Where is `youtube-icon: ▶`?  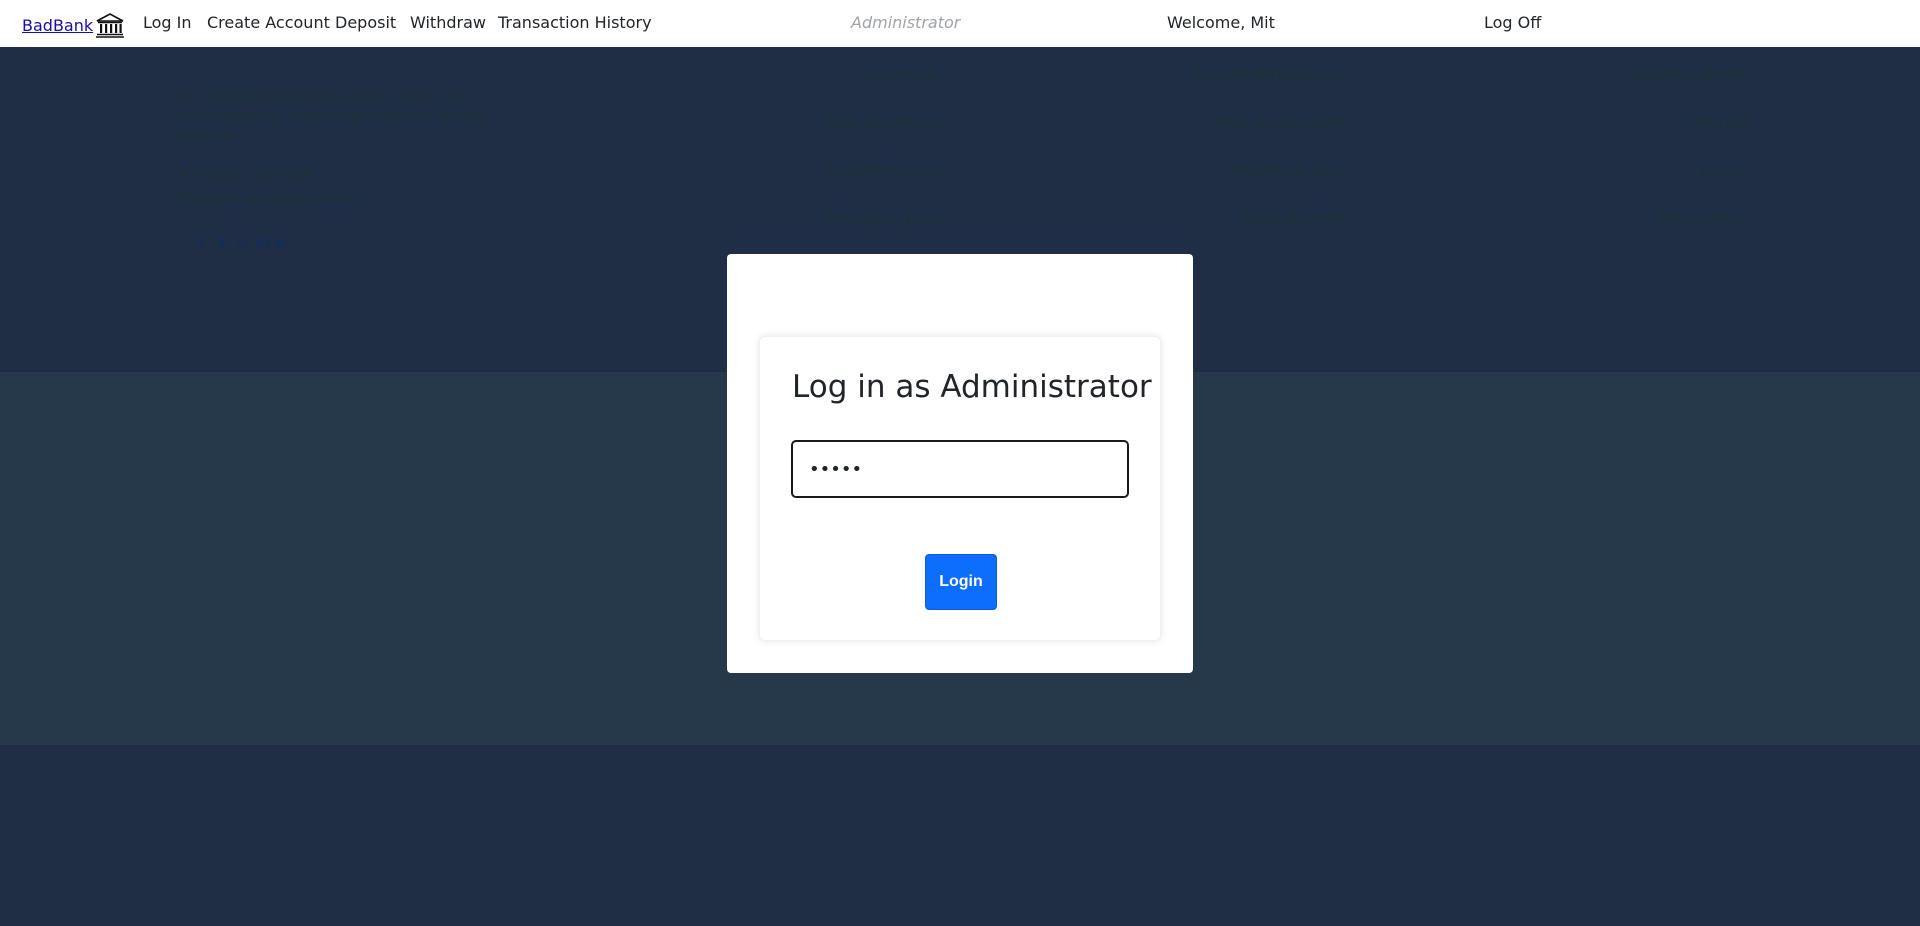 youtube-icon: ▶ is located at coordinates (282, 243).